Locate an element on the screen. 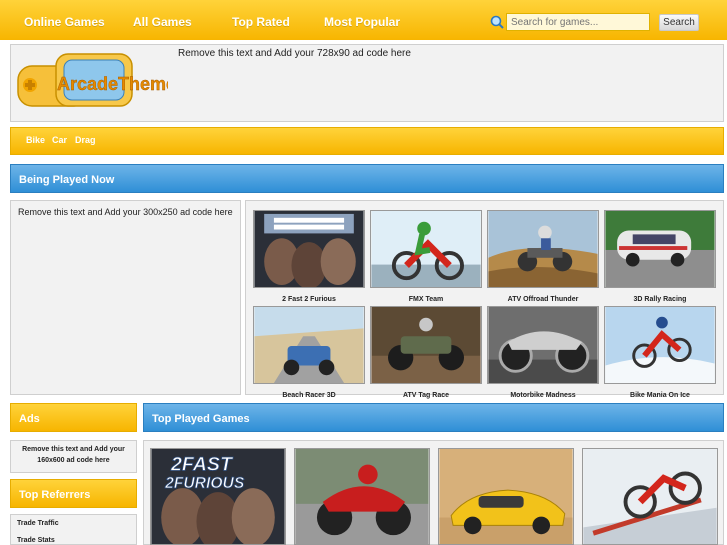 This screenshot has height=545, width=727. game-tile-beach-racer-3d: Beach Racer 3D is located at coordinates (309, 352).